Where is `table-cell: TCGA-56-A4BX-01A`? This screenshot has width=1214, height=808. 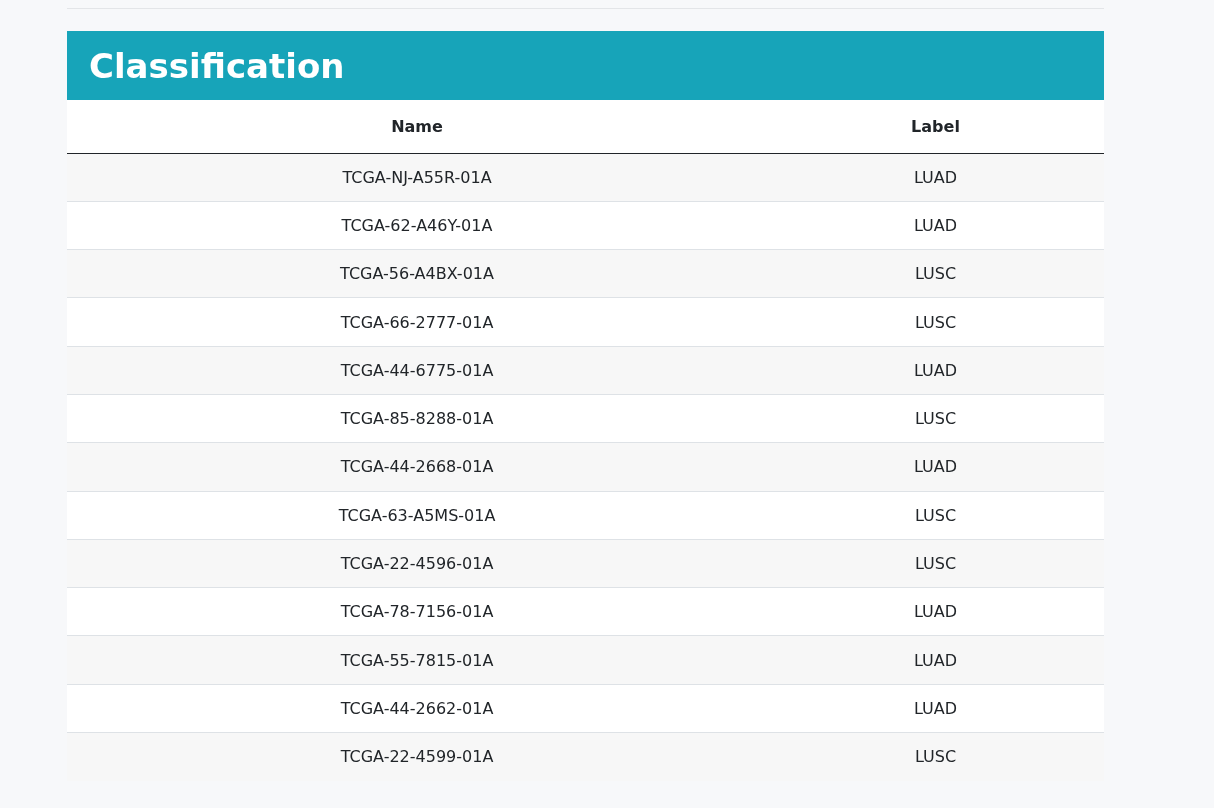 table-cell: TCGA-56-A4BX-01A is located at coordinates (417, 273).